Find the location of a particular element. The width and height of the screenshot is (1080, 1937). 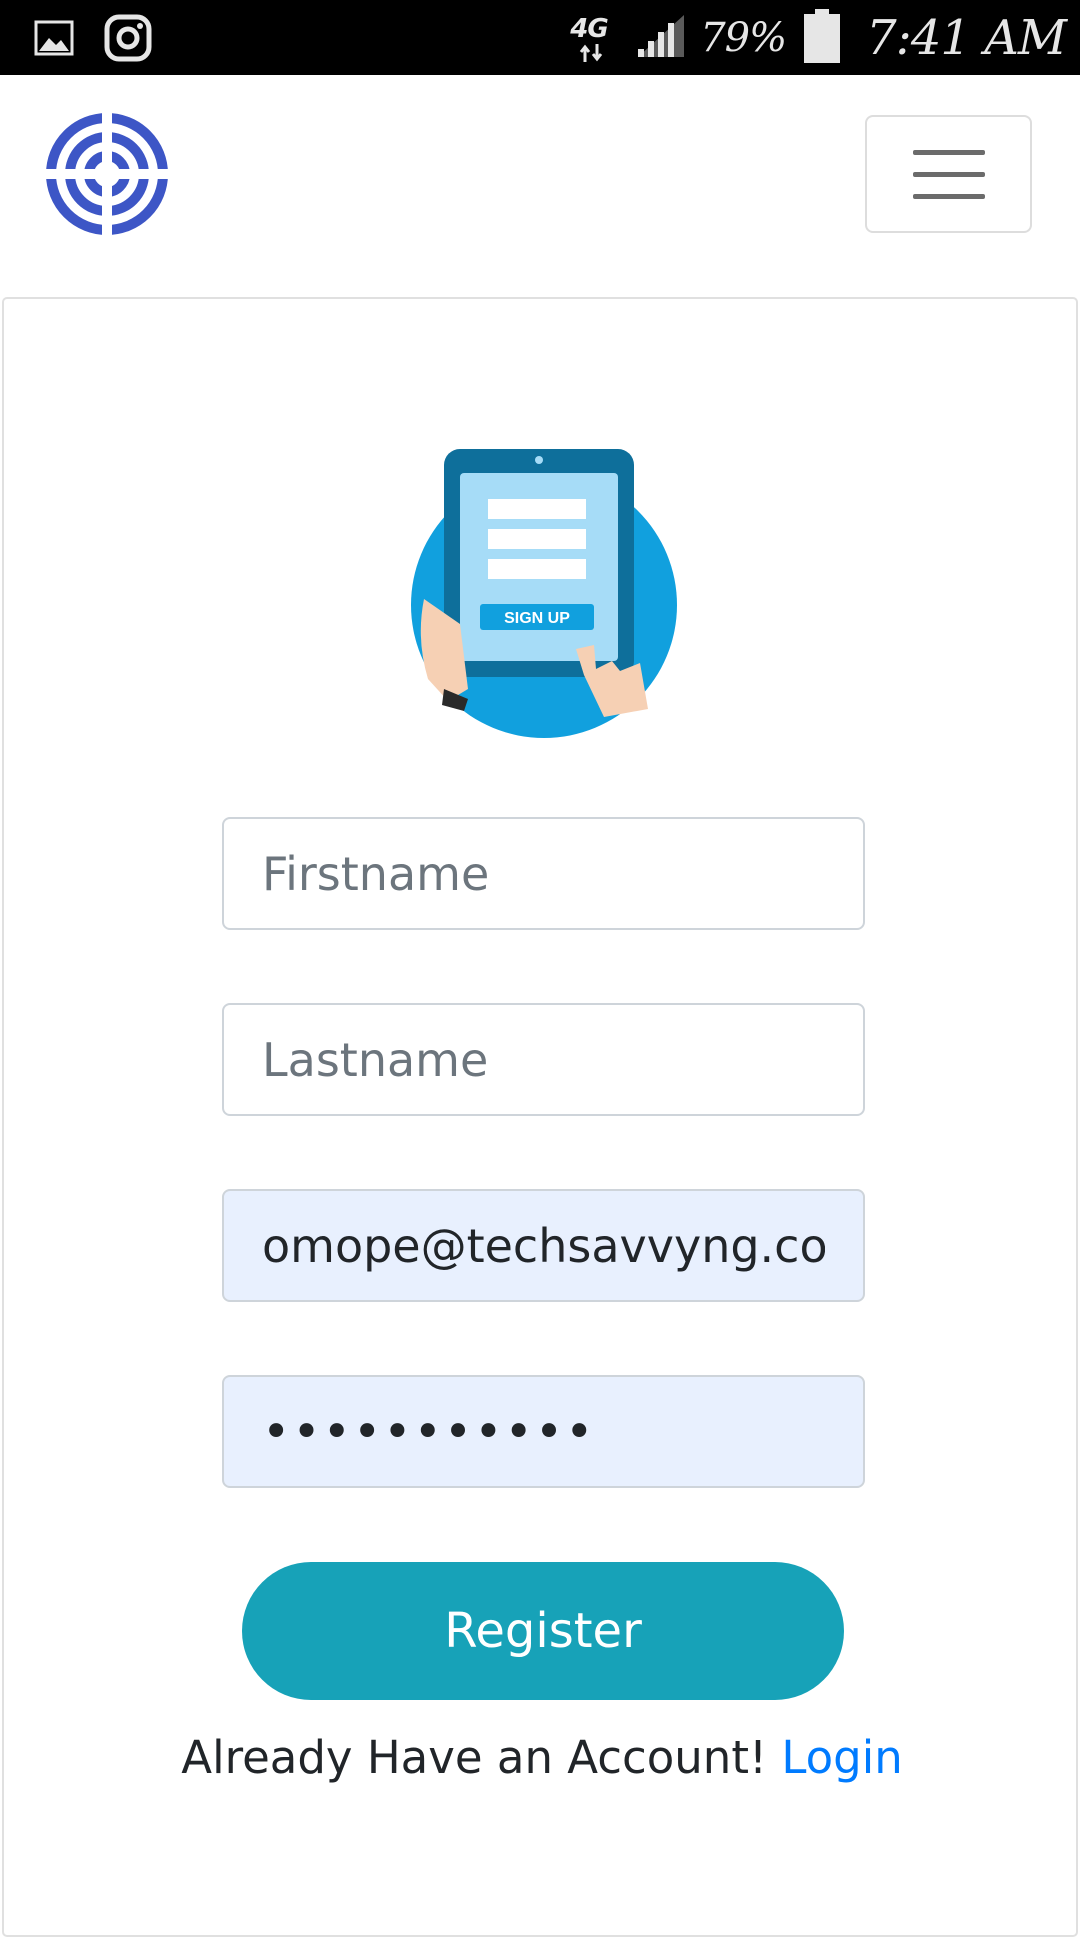

signup-tablet-illustration: SIGN UP is located at coordinates (544, 593).